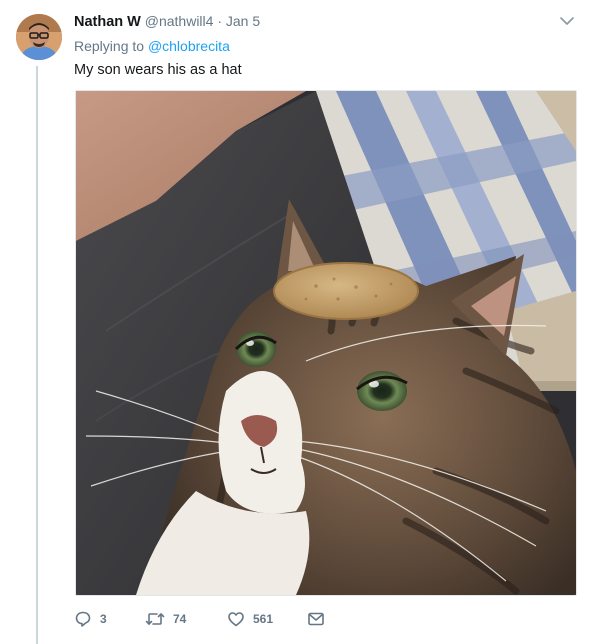  Describe the element at coordinates (263, 619) in the screenshot. I see `like-count: 561` at that location.